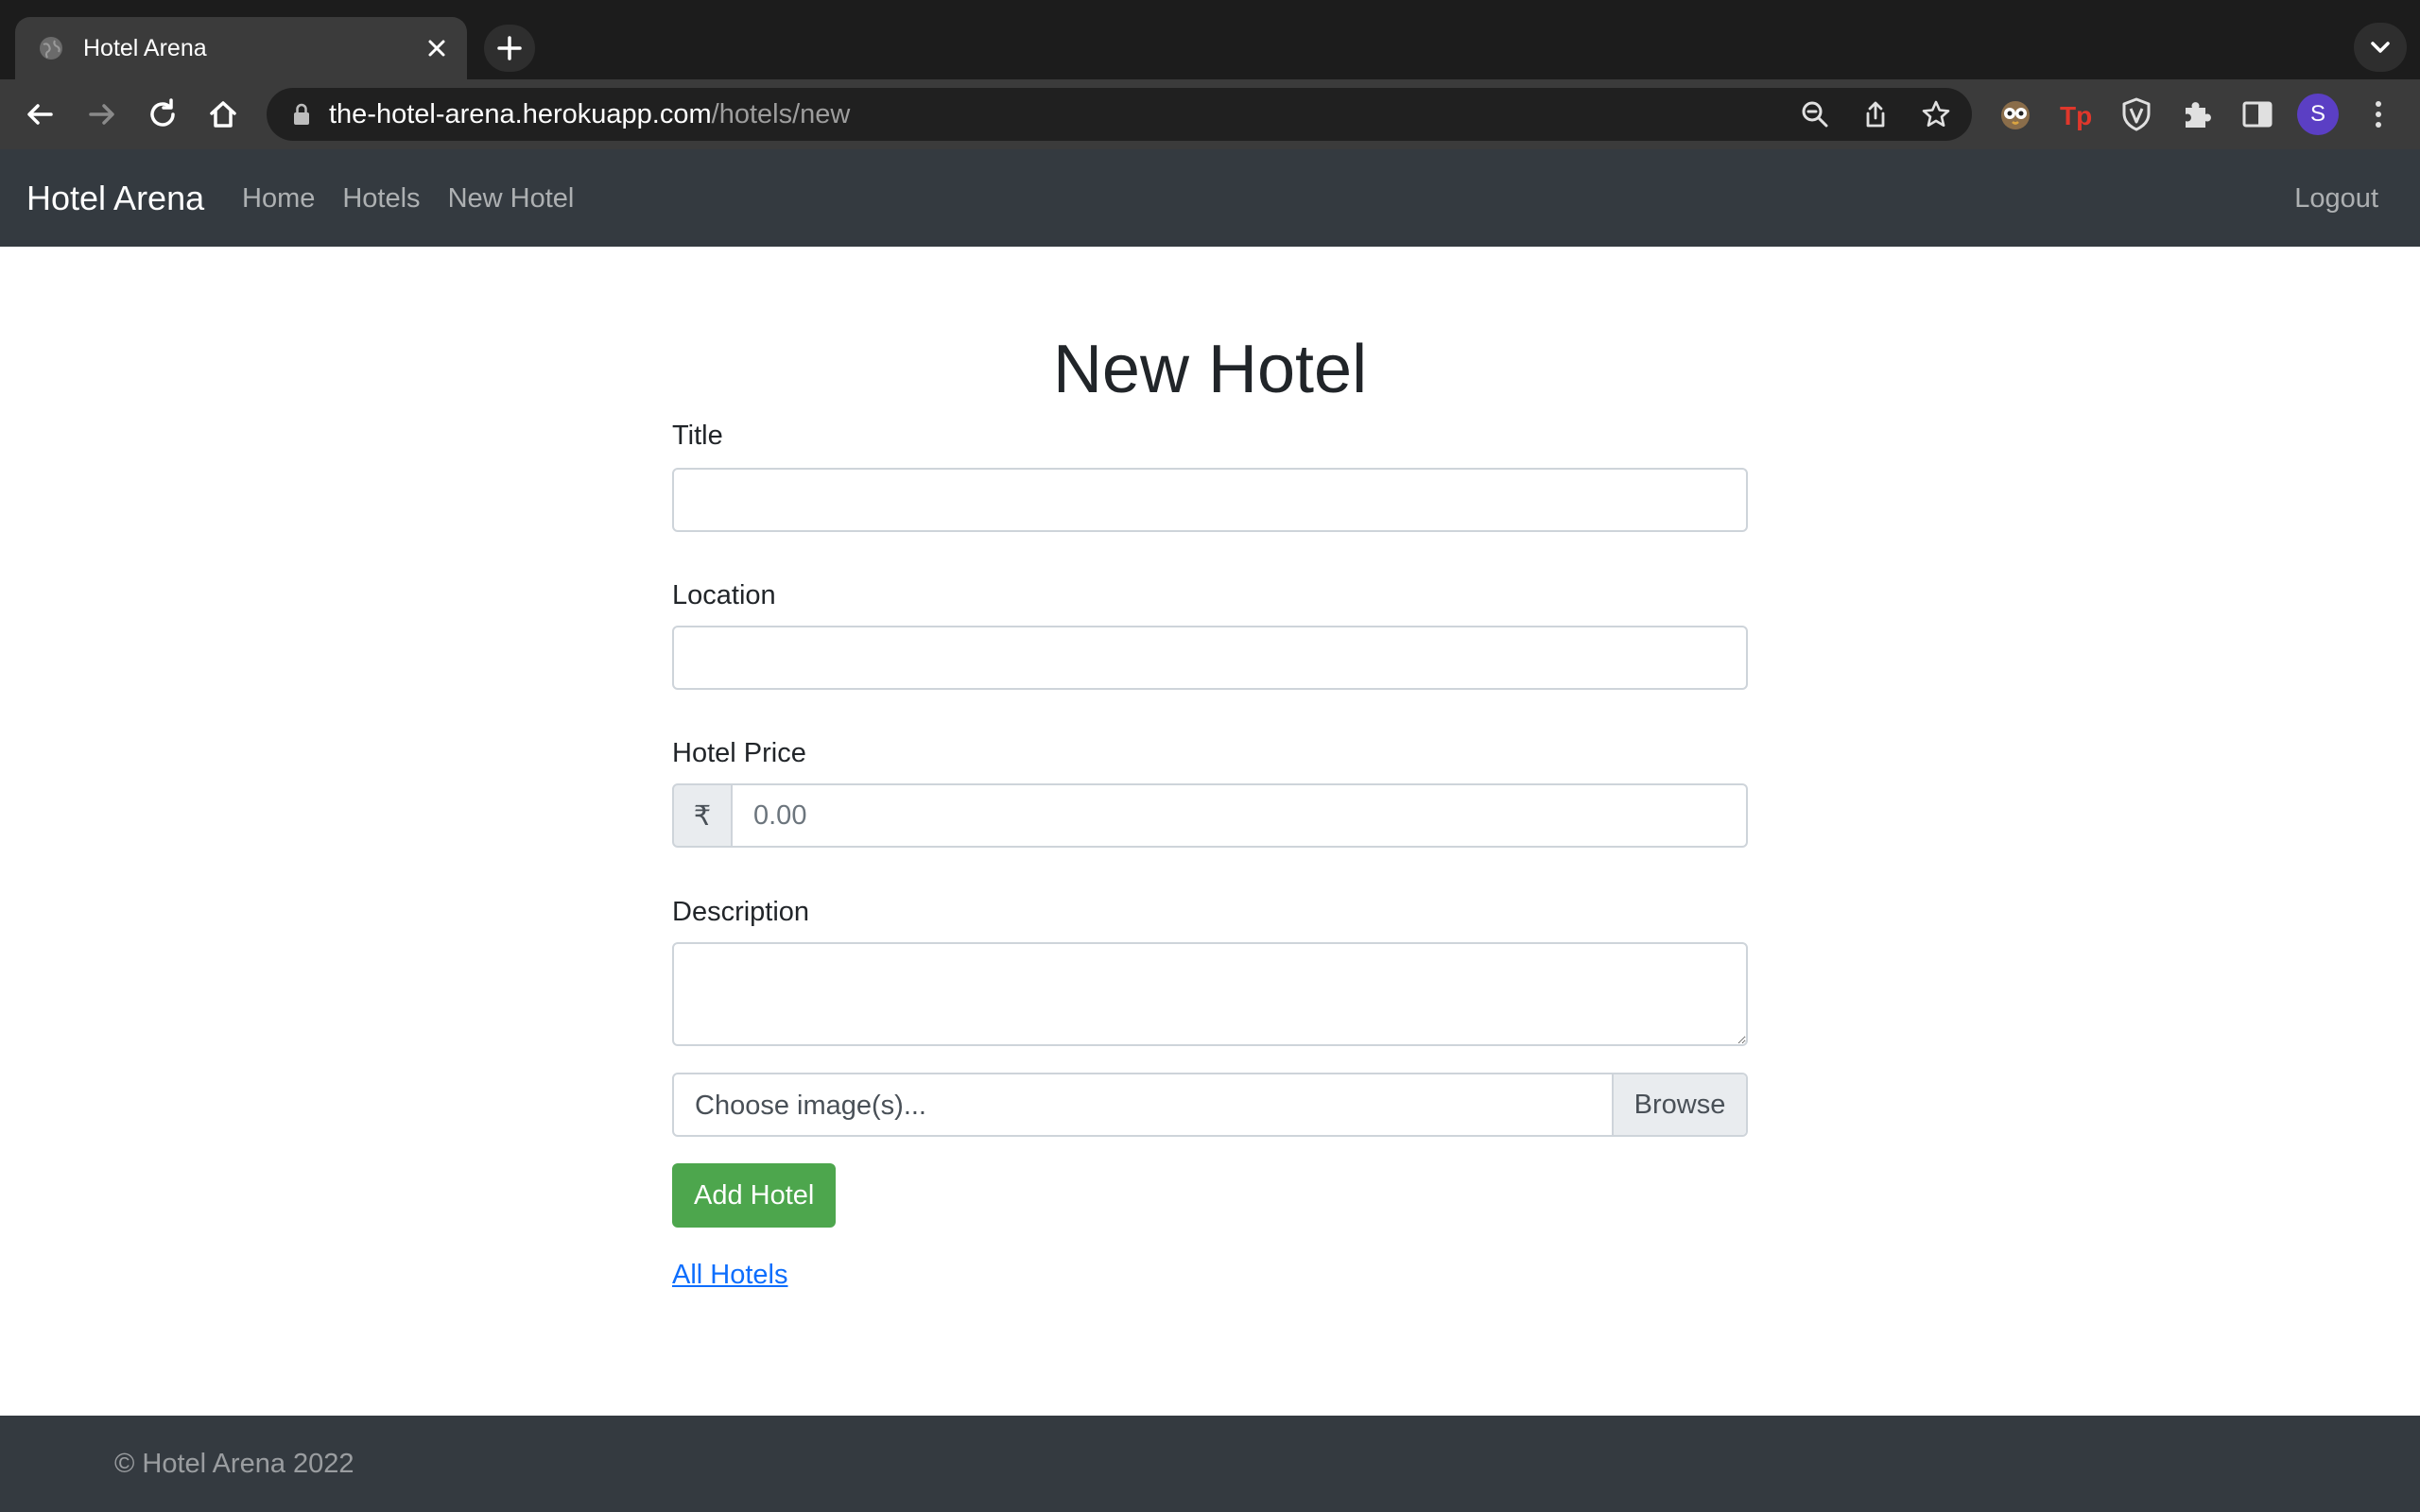 Image resolution: width=2420 pixels, height=1512 pixels. I want to click on nav-link-home: Home, so click(278, 198).